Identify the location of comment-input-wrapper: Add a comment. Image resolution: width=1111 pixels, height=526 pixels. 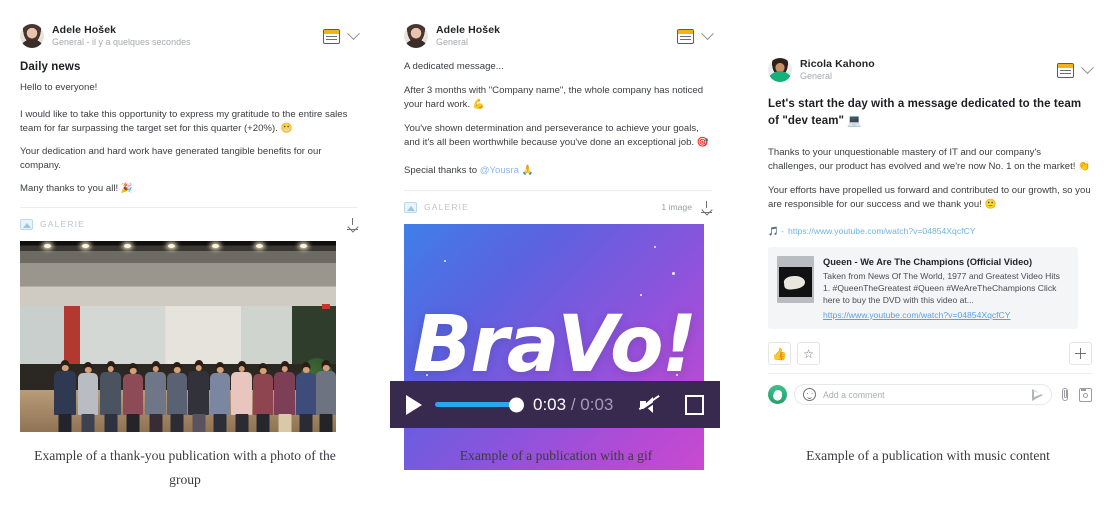
(923, 395).